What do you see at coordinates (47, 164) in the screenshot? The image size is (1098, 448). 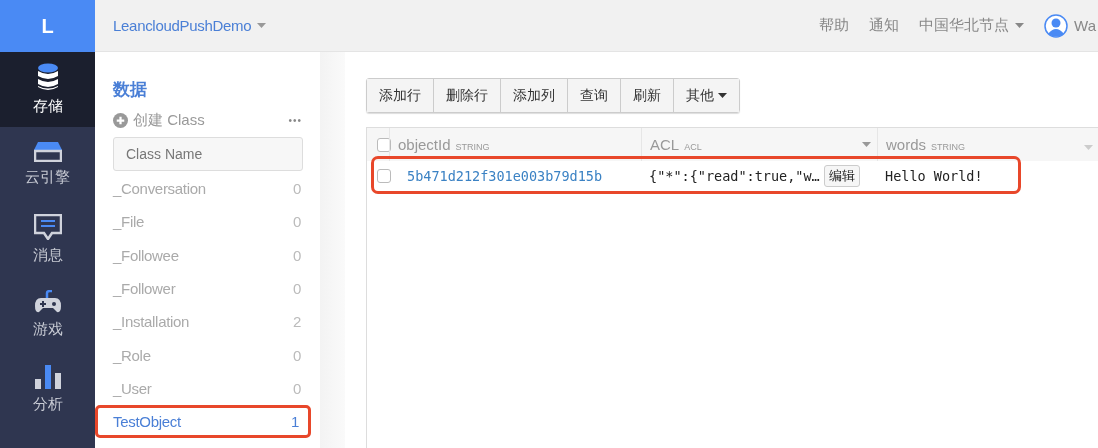 I see `nav-item: 云引擎` at bounding box center [47, 164].